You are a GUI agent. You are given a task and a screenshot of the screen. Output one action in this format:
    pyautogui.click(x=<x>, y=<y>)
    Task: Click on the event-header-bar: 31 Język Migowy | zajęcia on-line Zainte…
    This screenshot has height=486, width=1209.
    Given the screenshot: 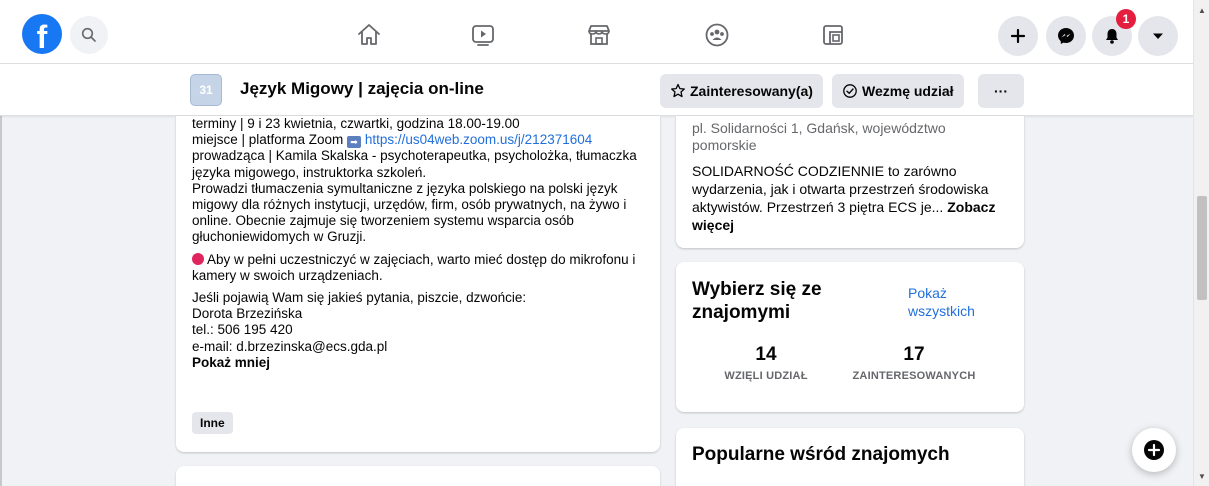 What is the action you would take?
    pyautogui.click(x=596, y=90)
    